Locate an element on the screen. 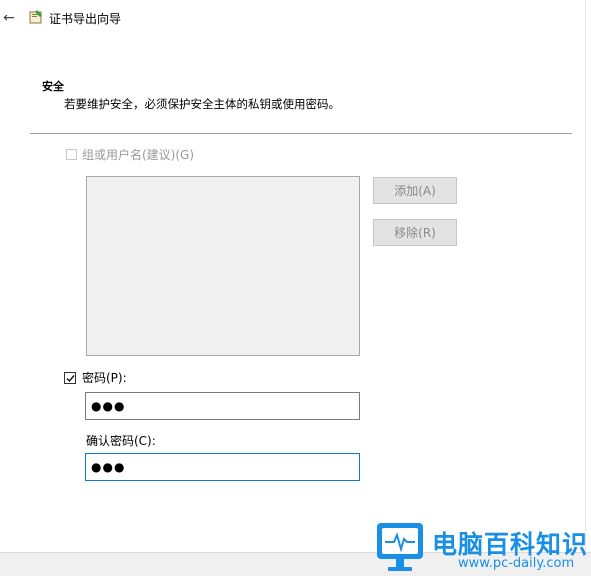  password-field: ●●● is located at coordinates (222, 406).